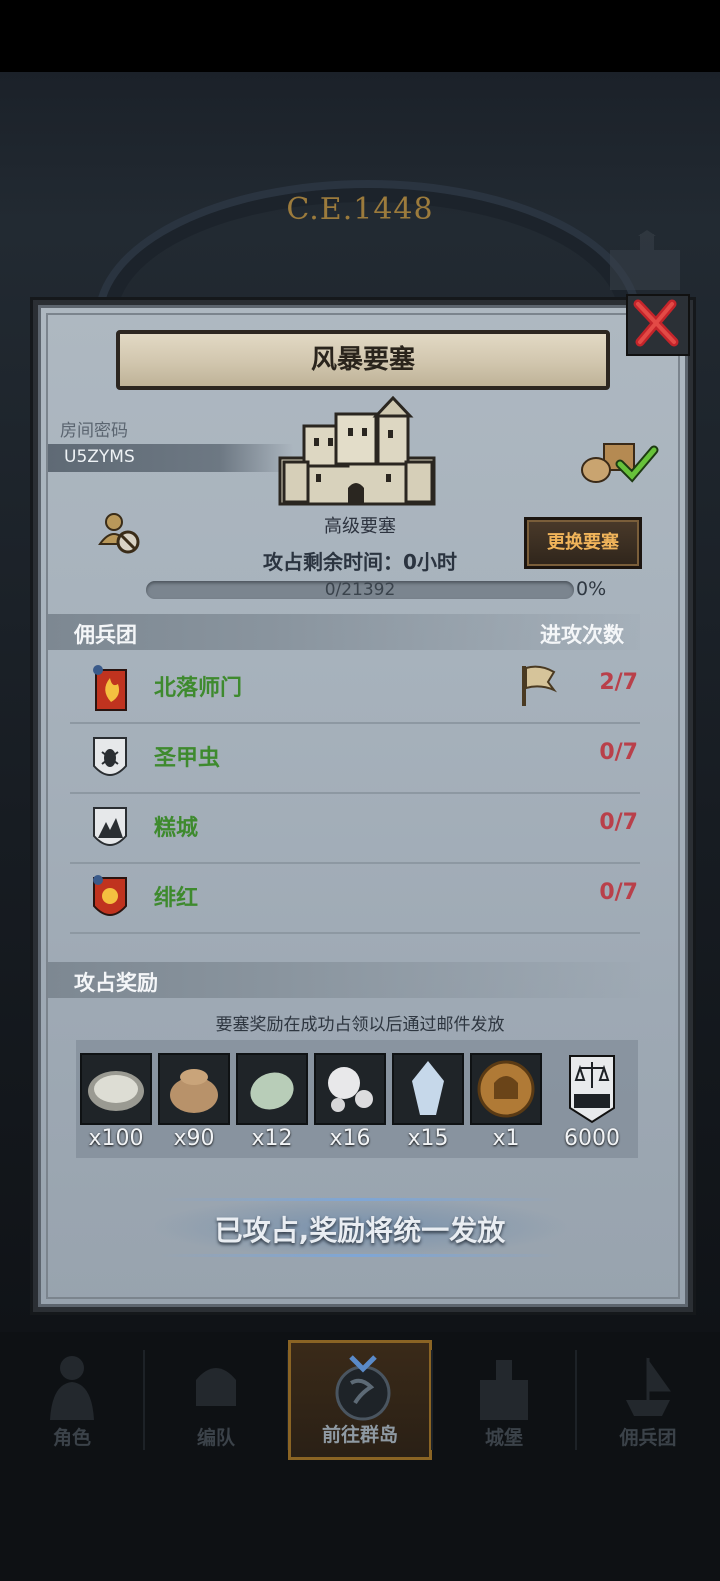 This screenshot has width=720, height=1581. I want to click on white-mountain-shield-icon, so click(110, 826).